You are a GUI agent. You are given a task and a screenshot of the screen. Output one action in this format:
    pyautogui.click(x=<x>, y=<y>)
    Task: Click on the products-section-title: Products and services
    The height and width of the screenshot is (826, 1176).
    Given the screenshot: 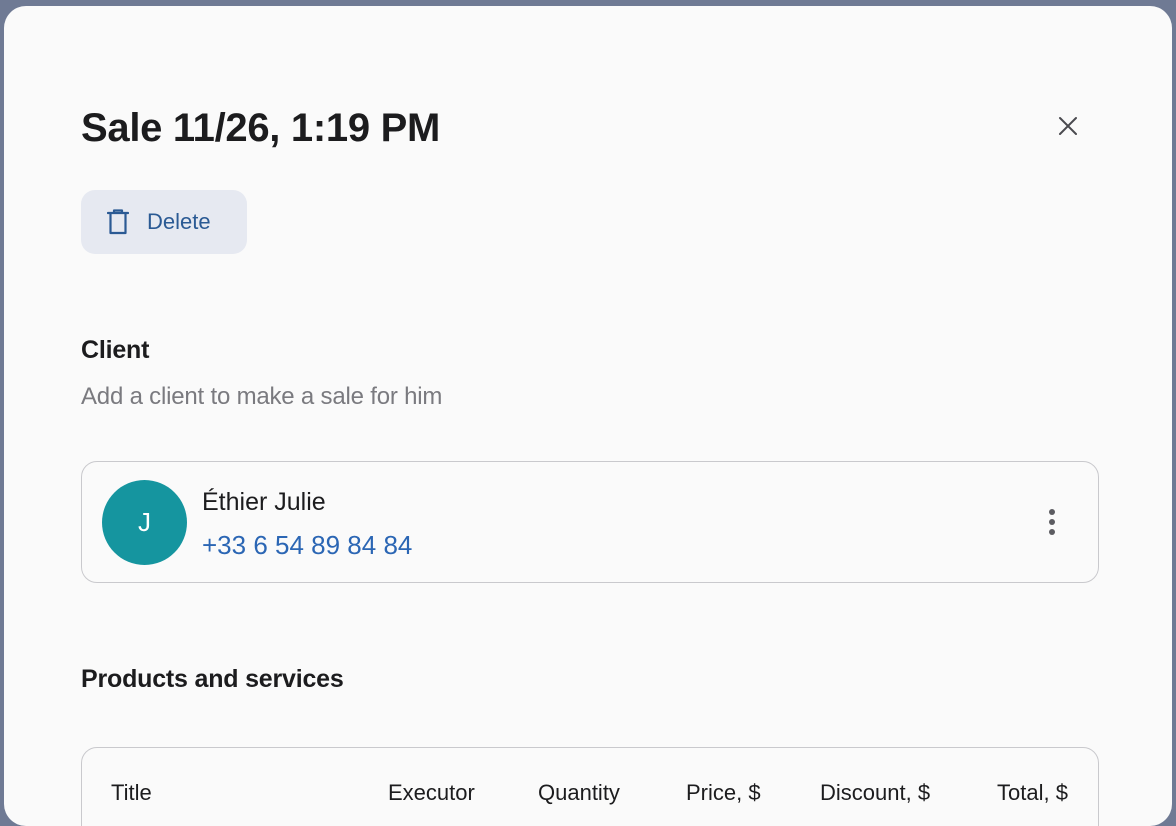 What is the action you would take?
    pyautogui.click(x=212, y=679)
    